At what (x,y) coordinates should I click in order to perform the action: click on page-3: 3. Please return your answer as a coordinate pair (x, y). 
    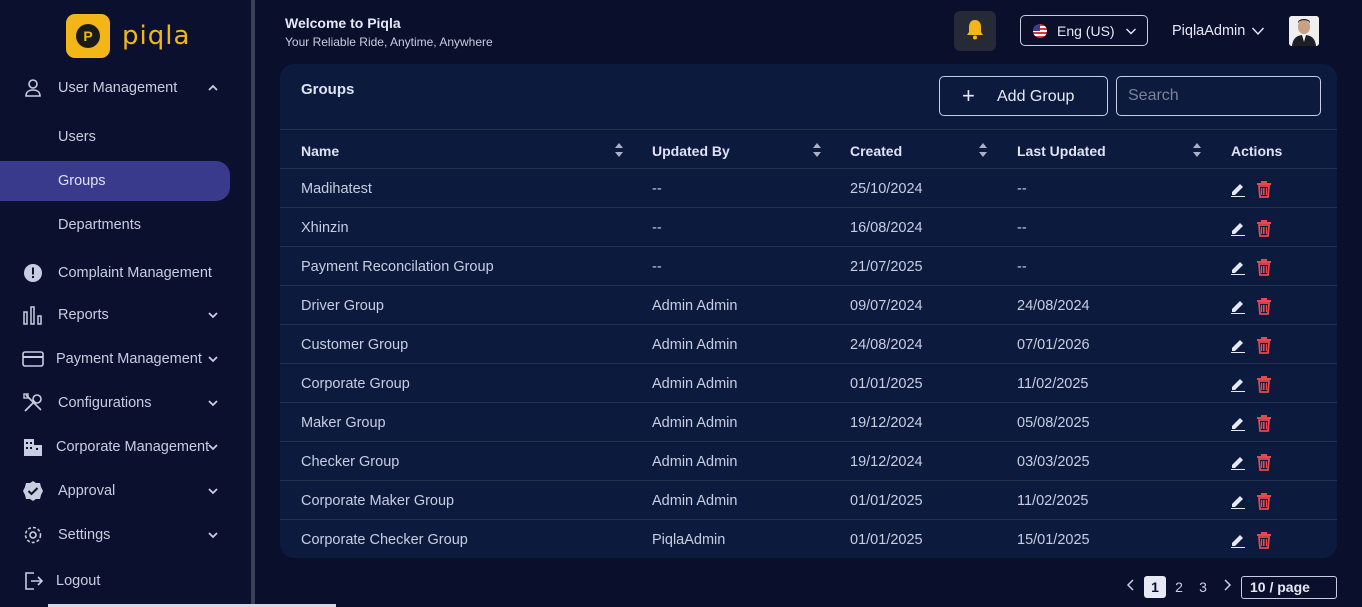
    Looking at the image, I should click on (1203, 587).